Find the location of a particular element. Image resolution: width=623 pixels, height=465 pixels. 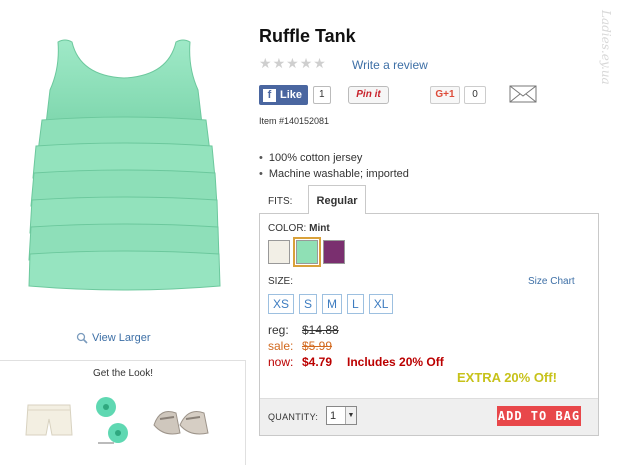

watermark-text: Ladies.ey.ua is located at coordinates (606, 47).